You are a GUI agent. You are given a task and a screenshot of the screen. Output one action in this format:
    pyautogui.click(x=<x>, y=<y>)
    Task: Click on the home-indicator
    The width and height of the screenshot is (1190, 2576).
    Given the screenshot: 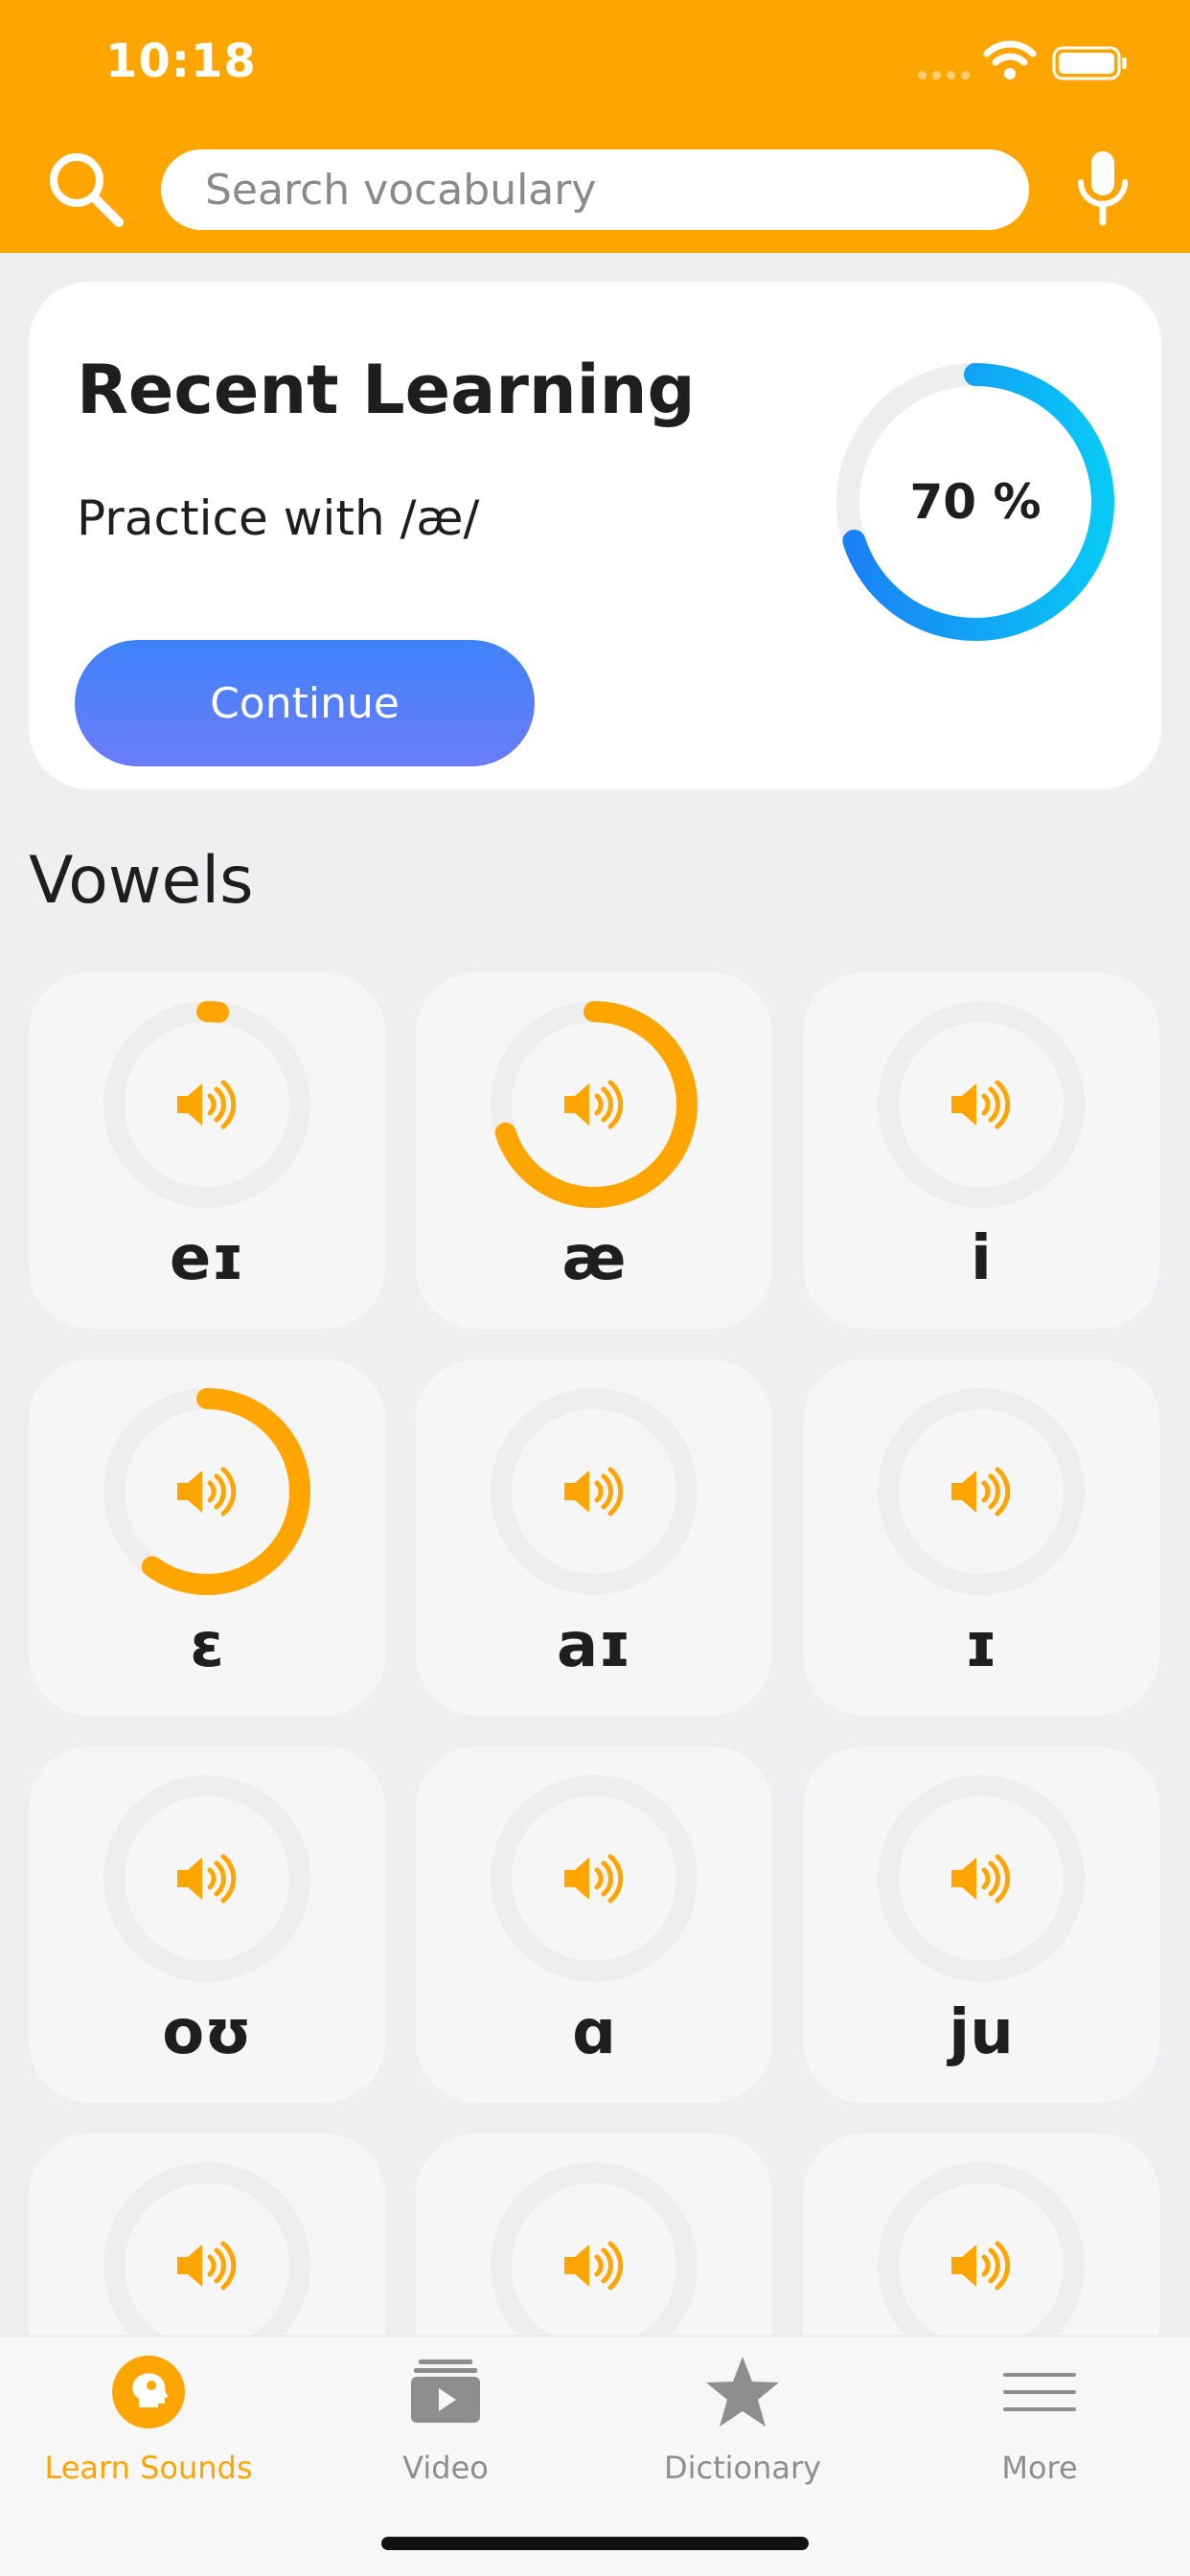 What is the action you would take?
    pyautogui.click(x=595, y=2543)
    